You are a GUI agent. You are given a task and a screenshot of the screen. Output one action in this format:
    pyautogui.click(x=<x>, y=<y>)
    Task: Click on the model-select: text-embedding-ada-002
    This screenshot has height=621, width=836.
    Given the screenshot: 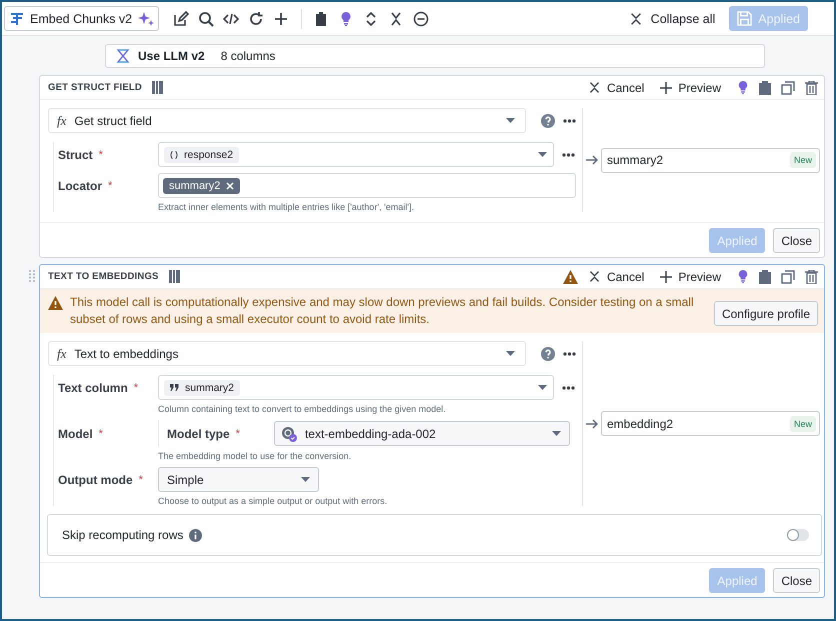 What is the action you would take?
    pyautogui.click(x=422, y=433)
    